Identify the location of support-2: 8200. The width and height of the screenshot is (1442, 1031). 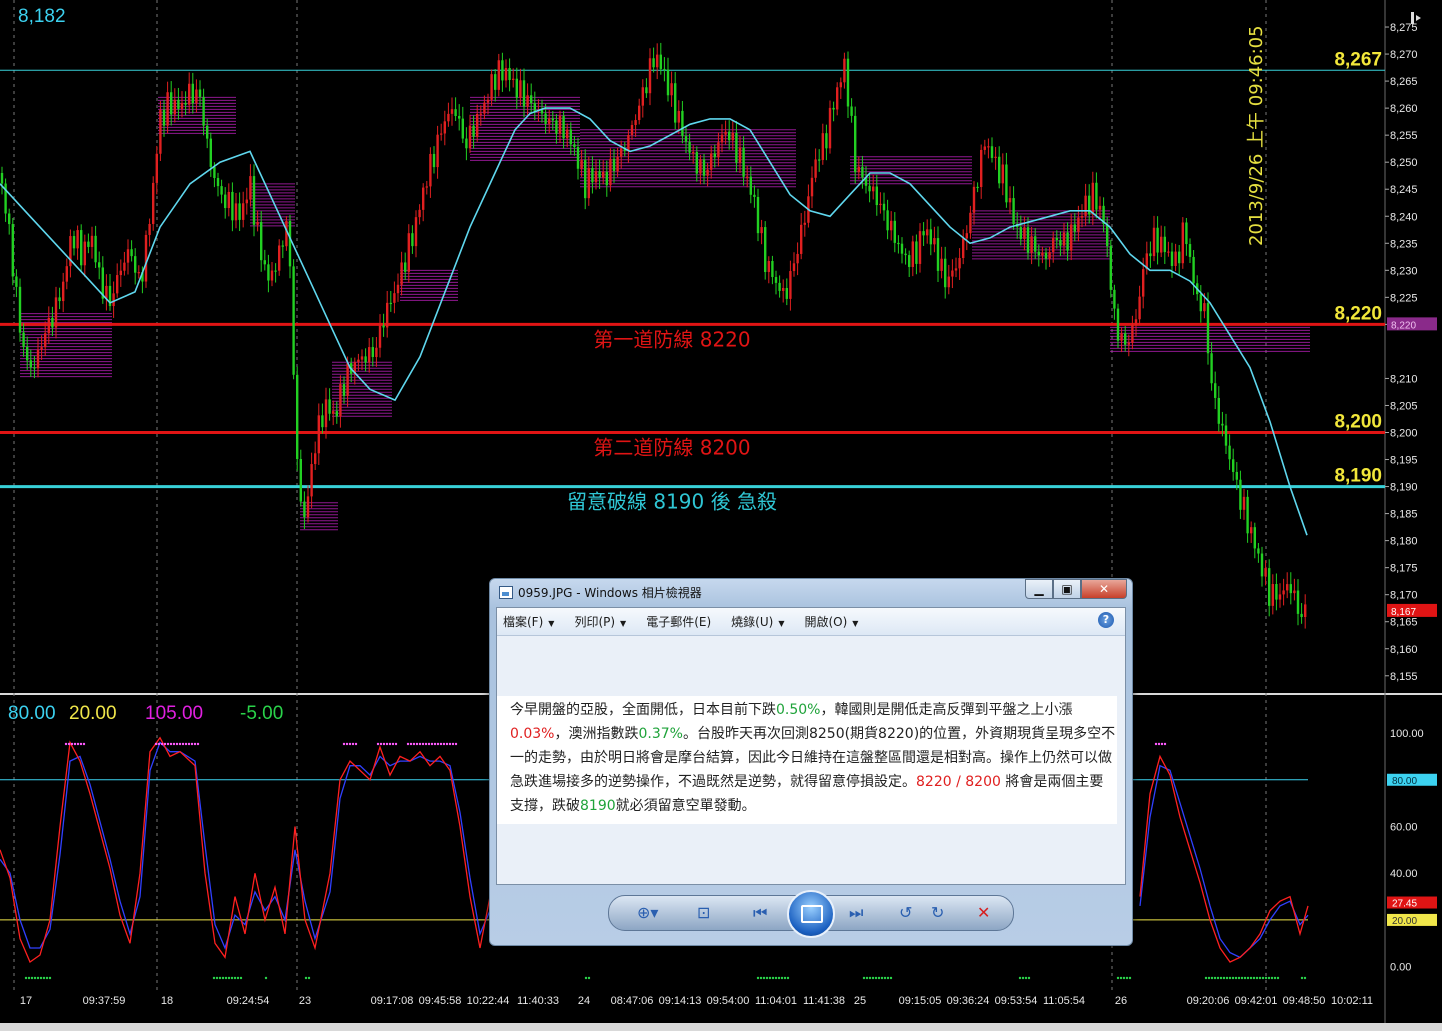
(983, 782).